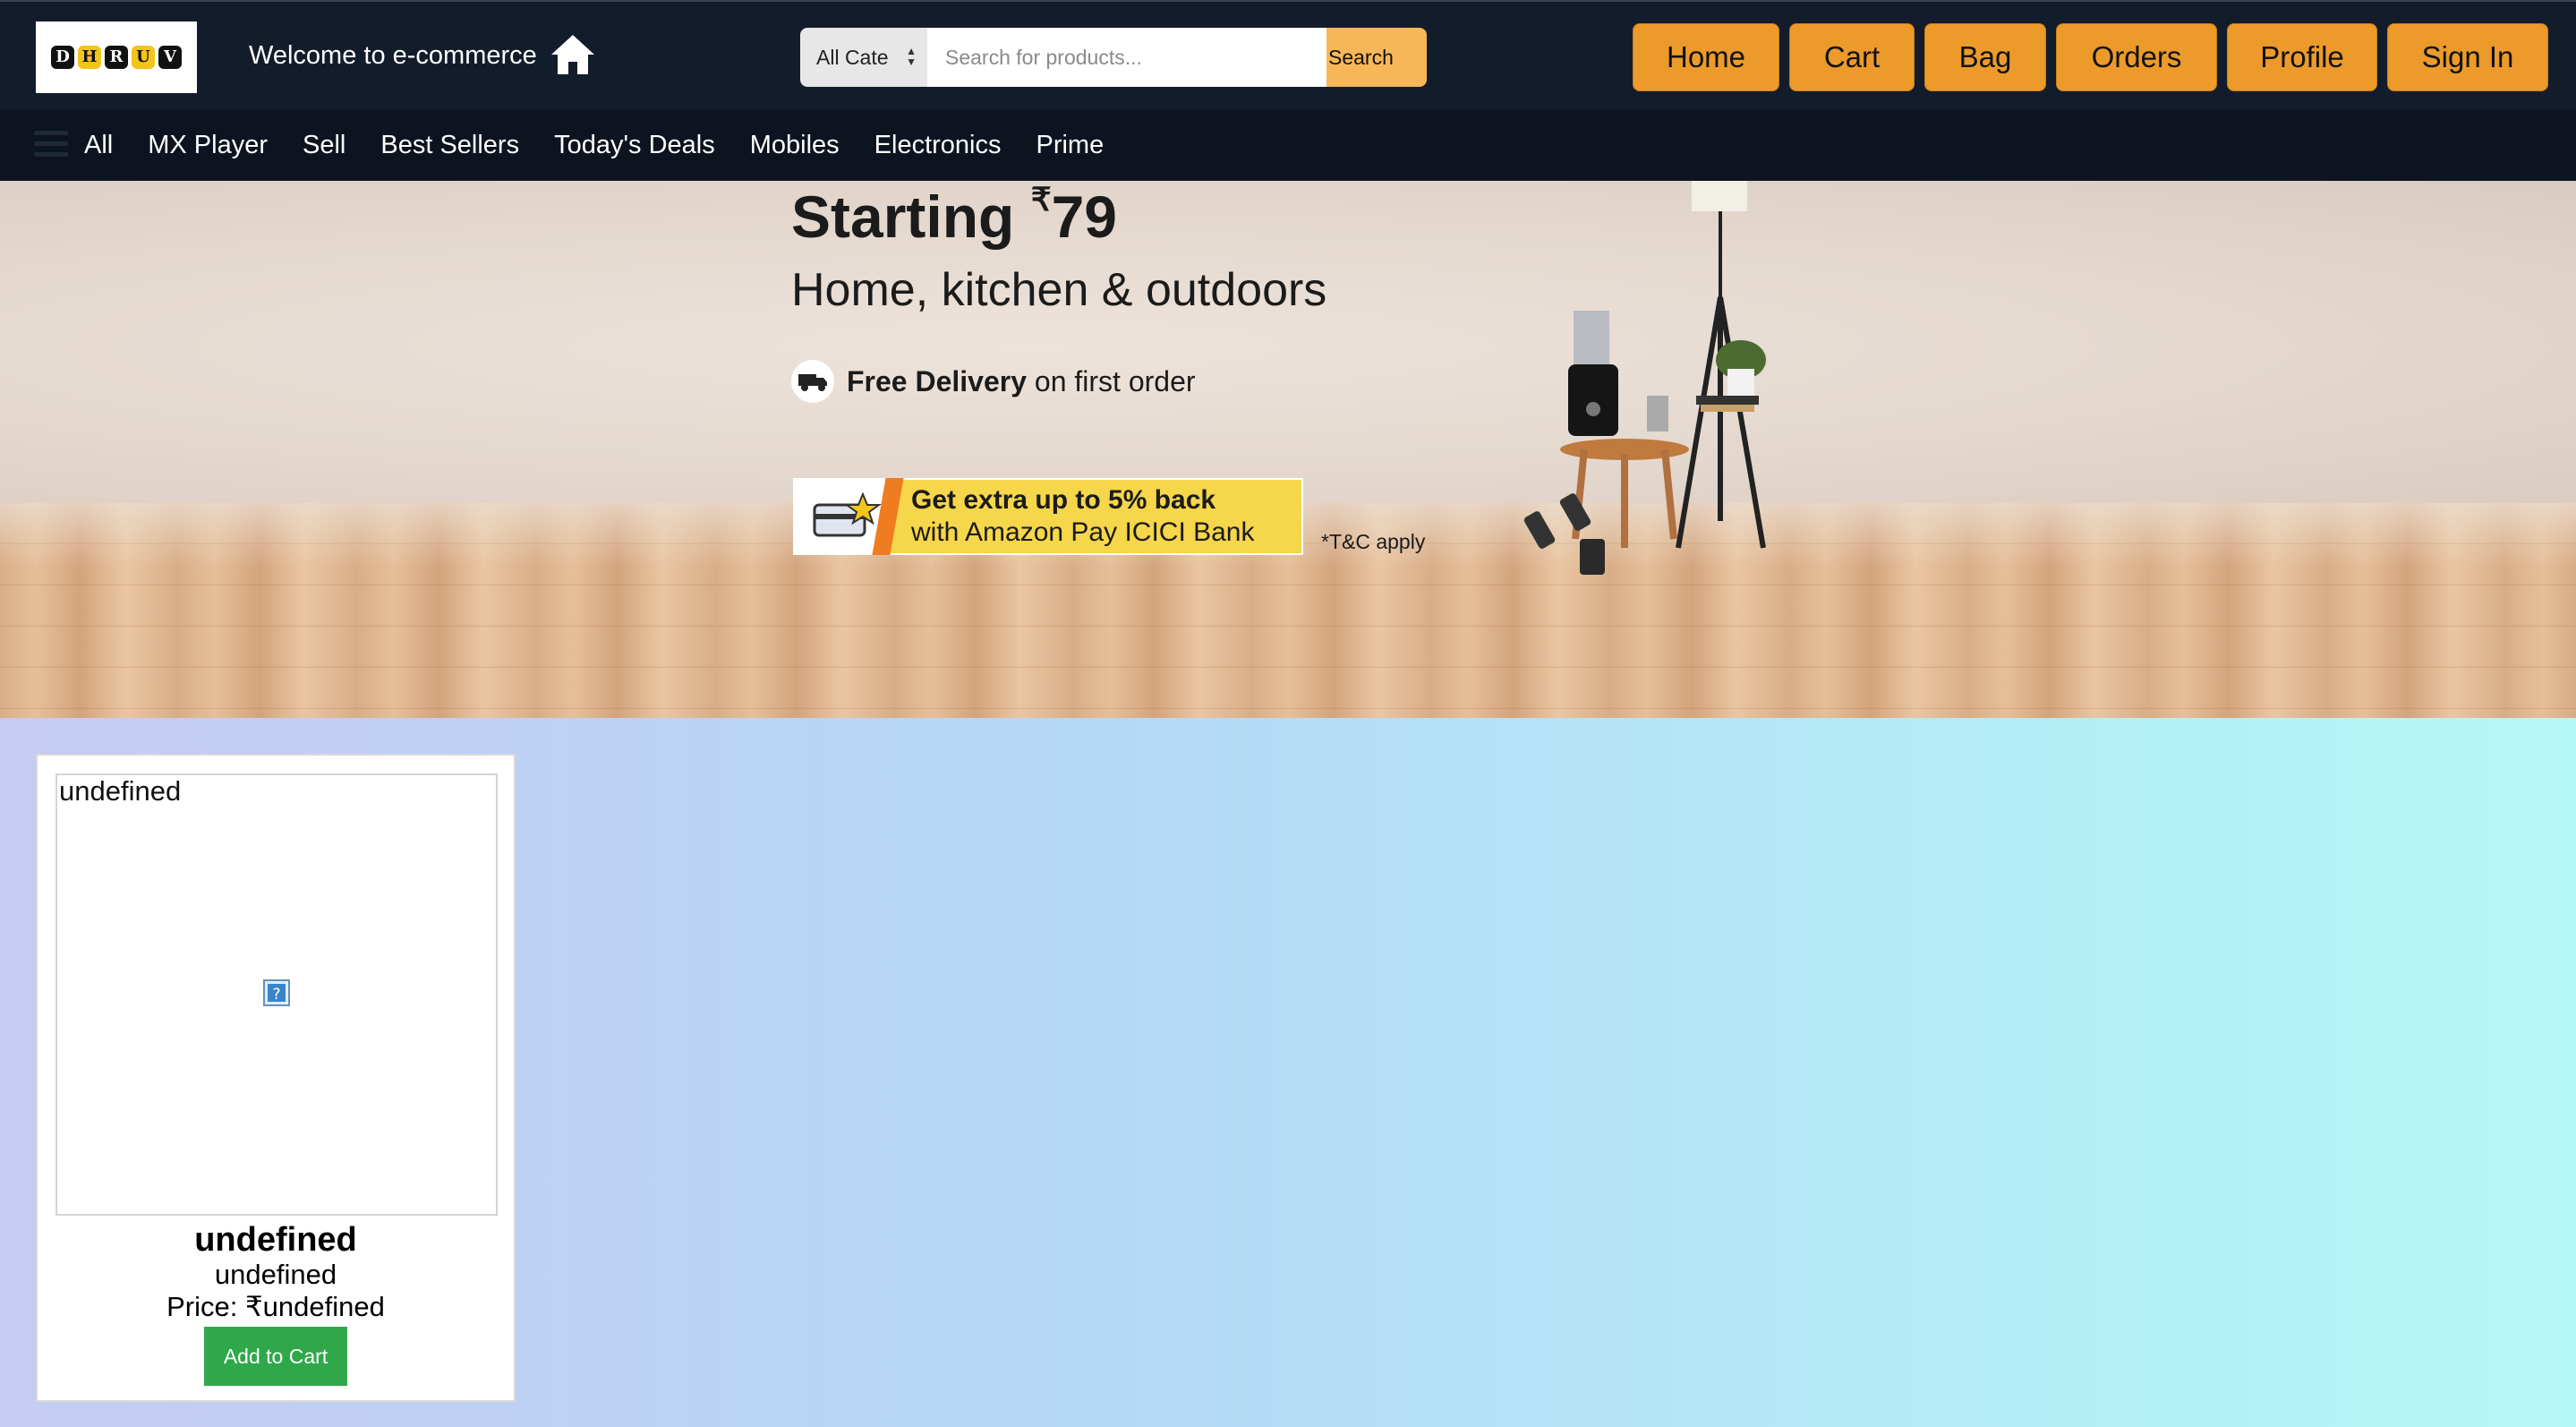 This screenshot has height=1427, width=2576. I want to click on search-bar: All Cate ▲ ▼ Search, so click(1113, 57).